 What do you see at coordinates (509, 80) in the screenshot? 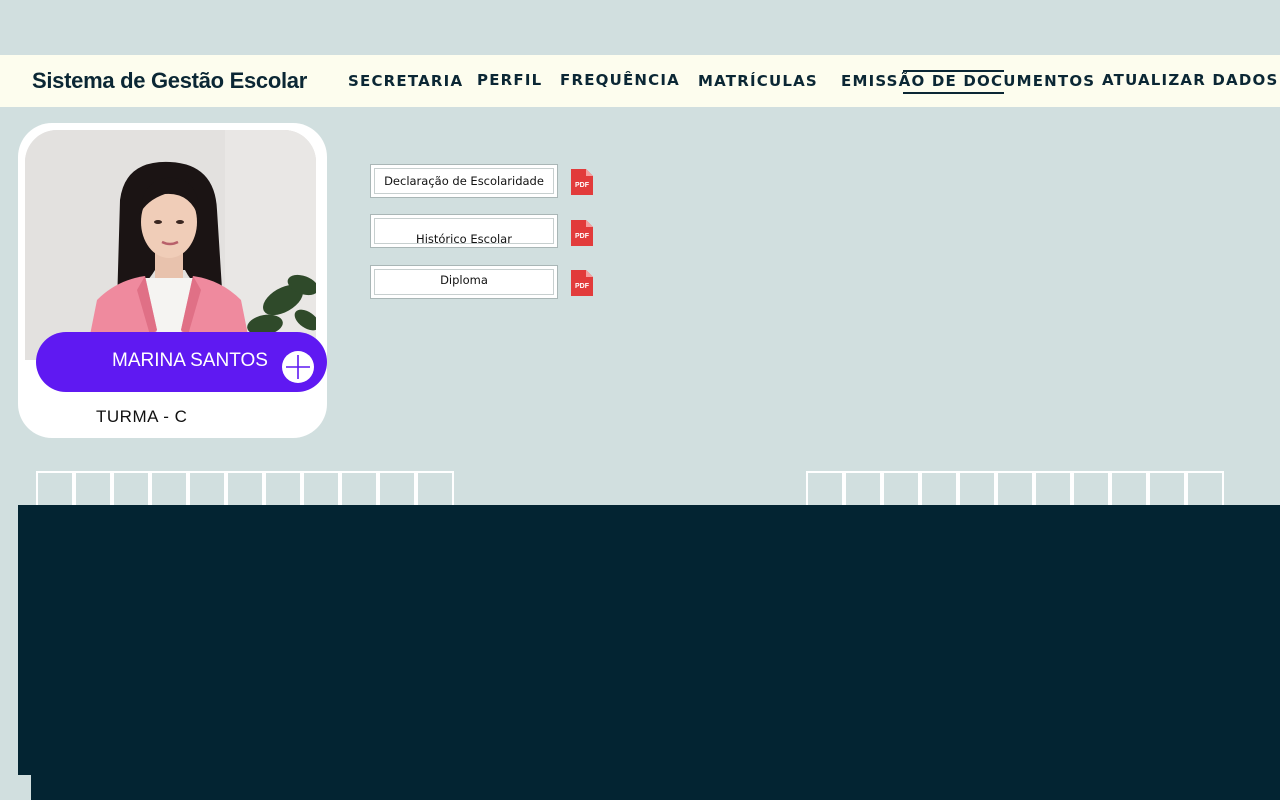
I see `nav-item-perfil: PERFIL` at bounding box center [509, 80].